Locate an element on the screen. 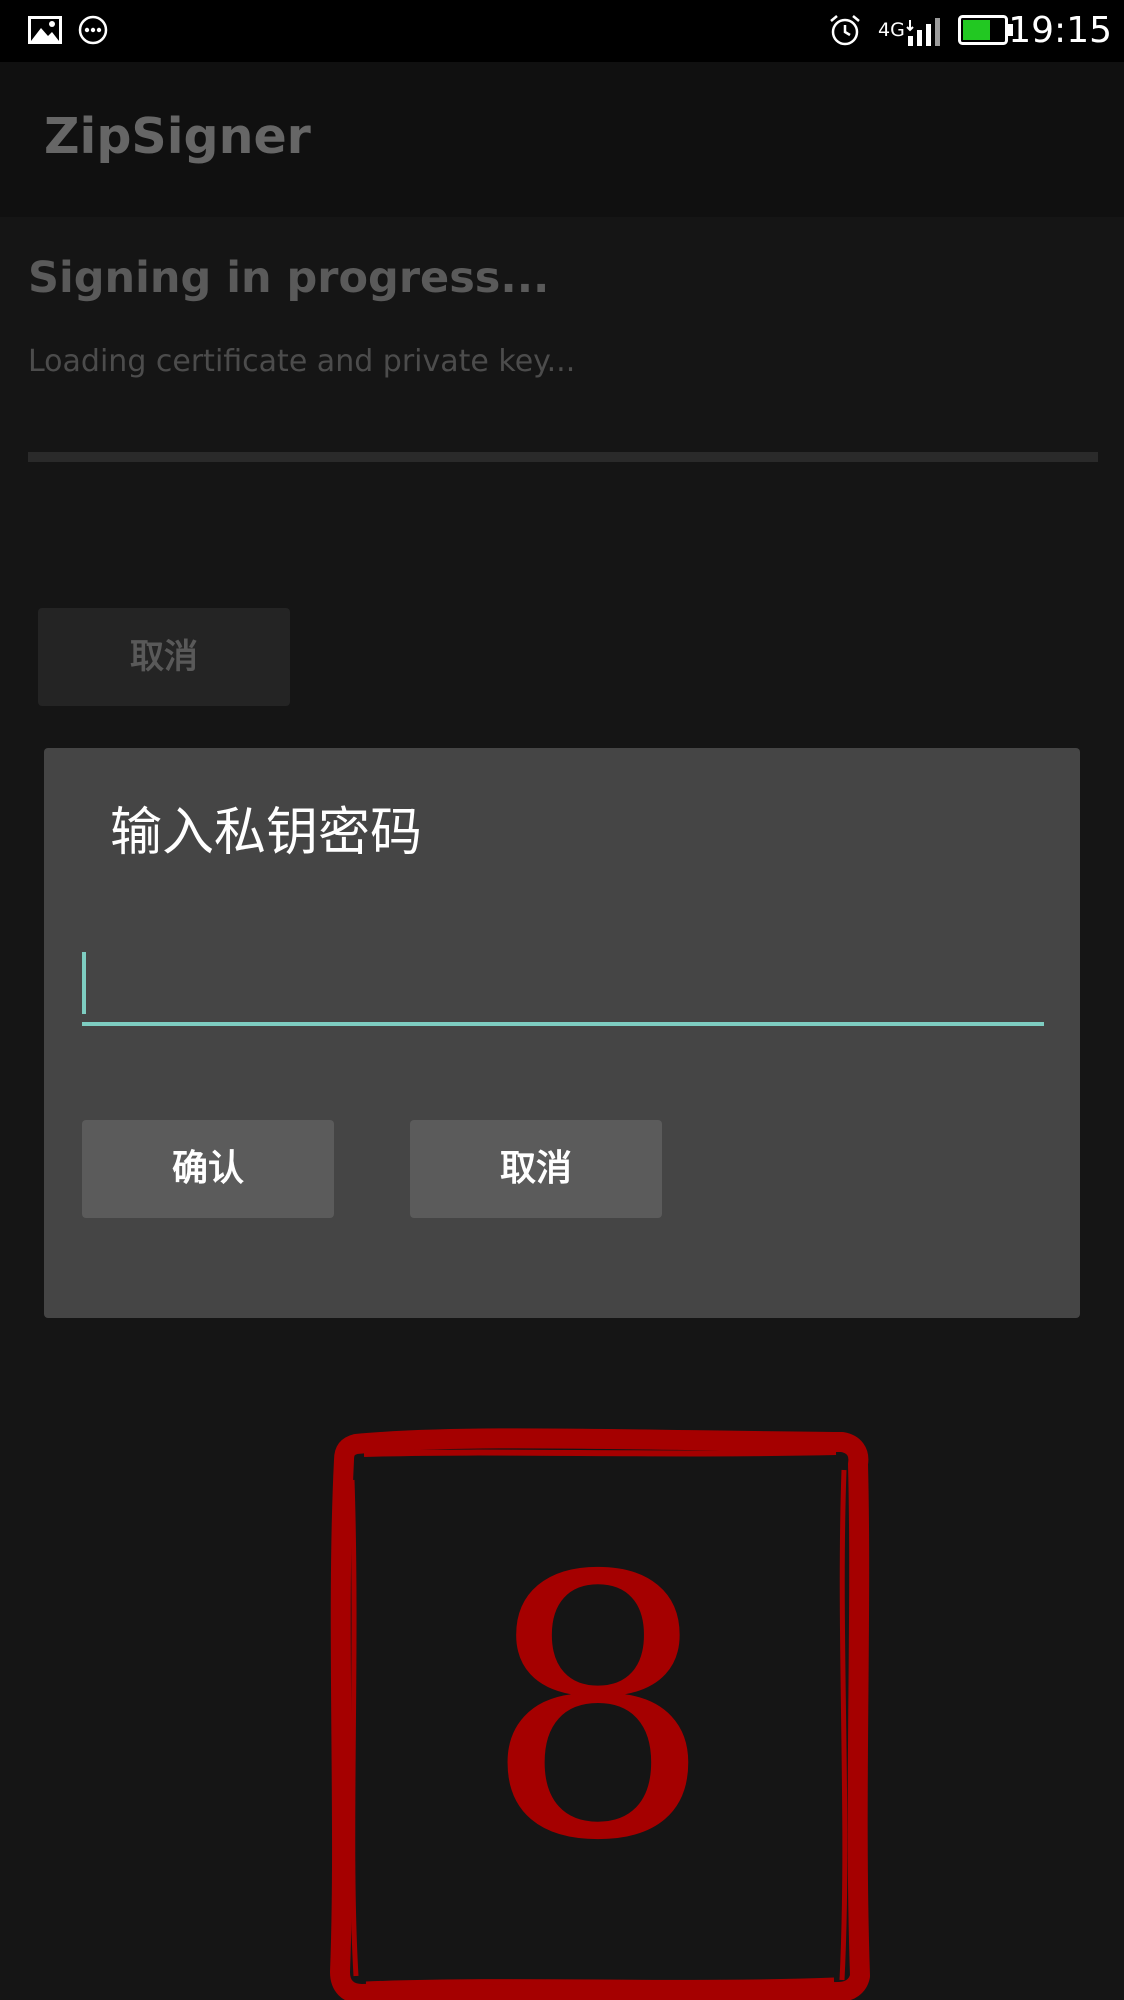  dialog-title: 输入私钥密码 is located at coordinates (266, 833).